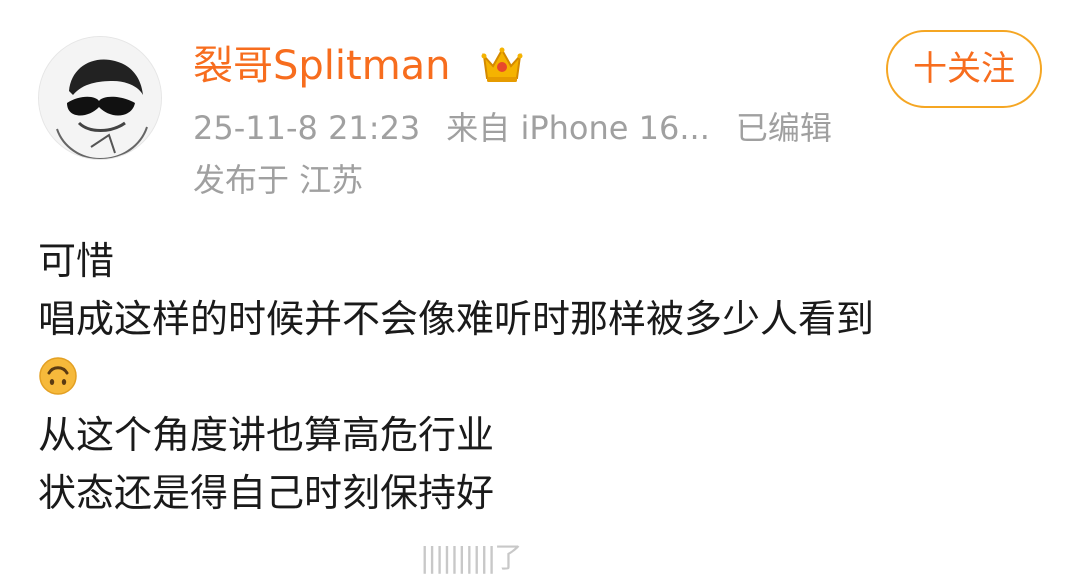  What do you see at coordinates (266, 493) in the screenshot?
I see `body-line-4: 状态还是得自己时刻保持好` at bounding box center [266, 493].